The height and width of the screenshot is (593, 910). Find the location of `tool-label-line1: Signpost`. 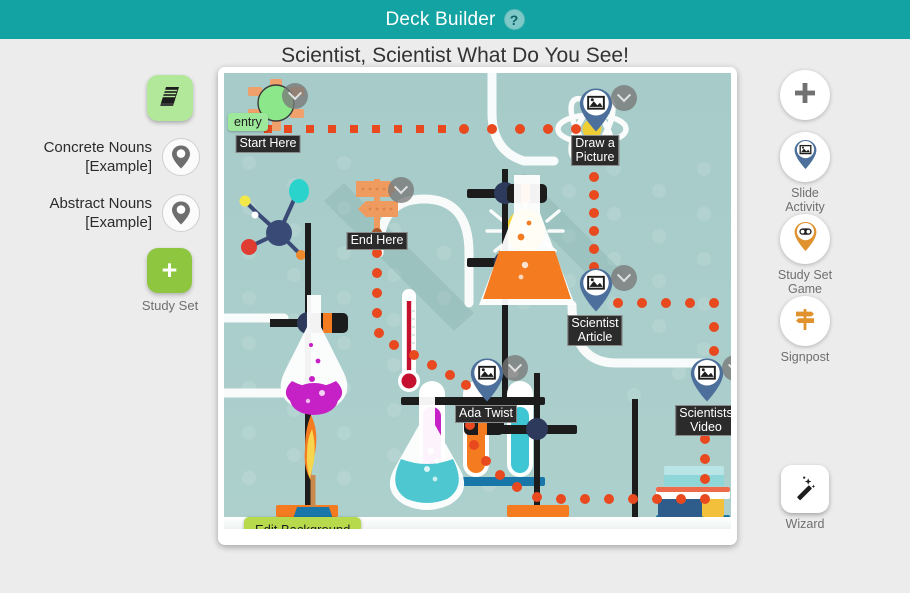

tool-label-line1: Signpost is located at coordinates (805, 357).